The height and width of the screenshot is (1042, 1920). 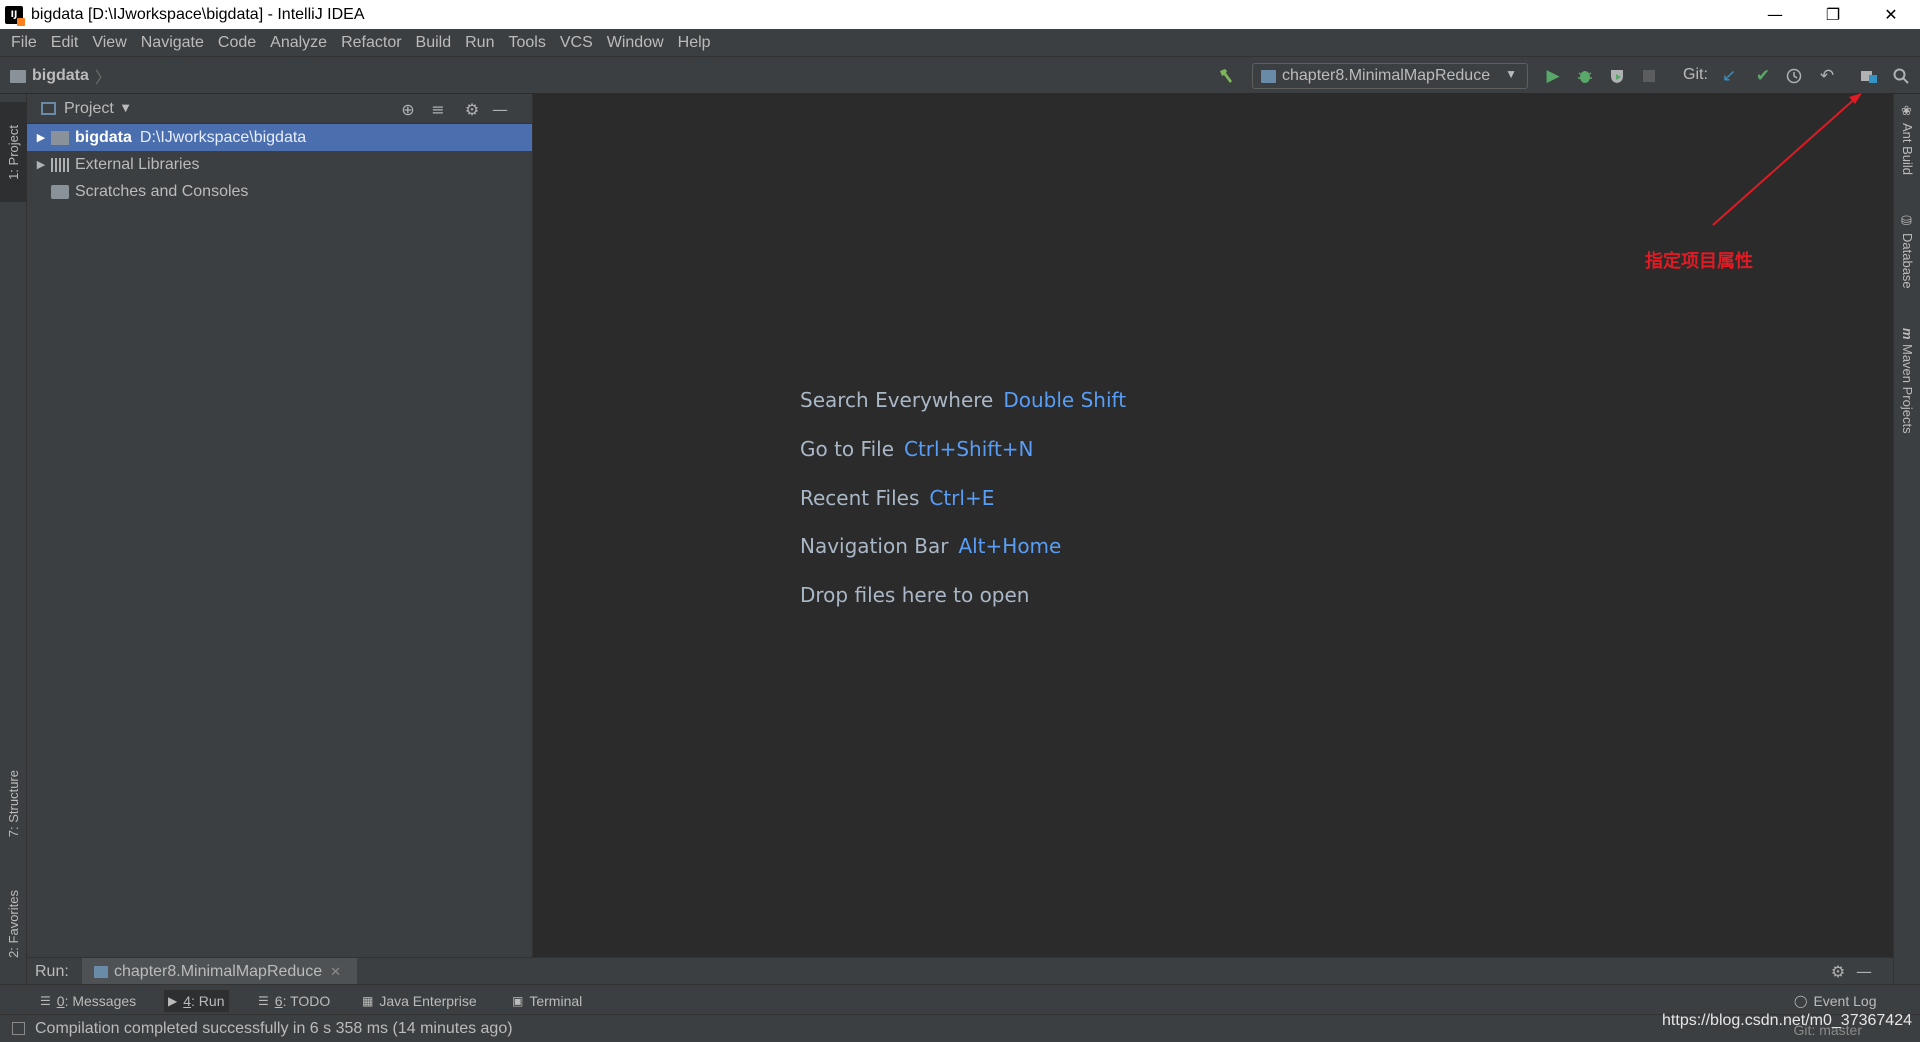 I want to click on run-configuration-dropdown: chapter8.MinimalMapReduce ▼, so click(x=1390, y=76).